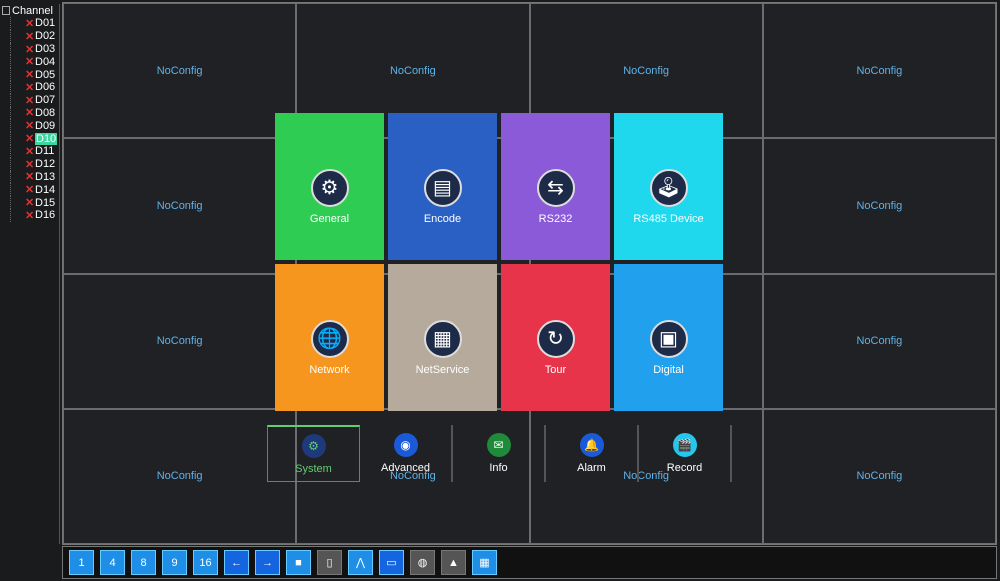 This screenshot has height=581, width=1000. Describe the element at coordinates (45, 125) in the screenshot. I see `channel-label: D09` at that location.